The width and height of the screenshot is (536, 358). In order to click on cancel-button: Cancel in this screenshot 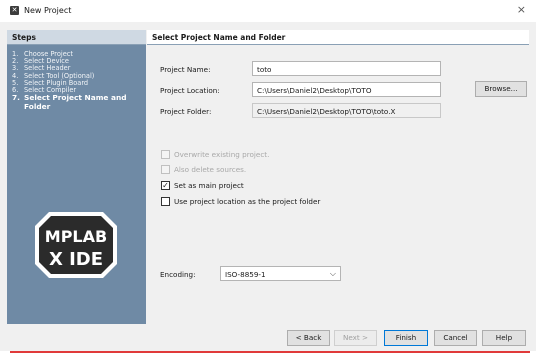, I will do `click(455, 338)`.